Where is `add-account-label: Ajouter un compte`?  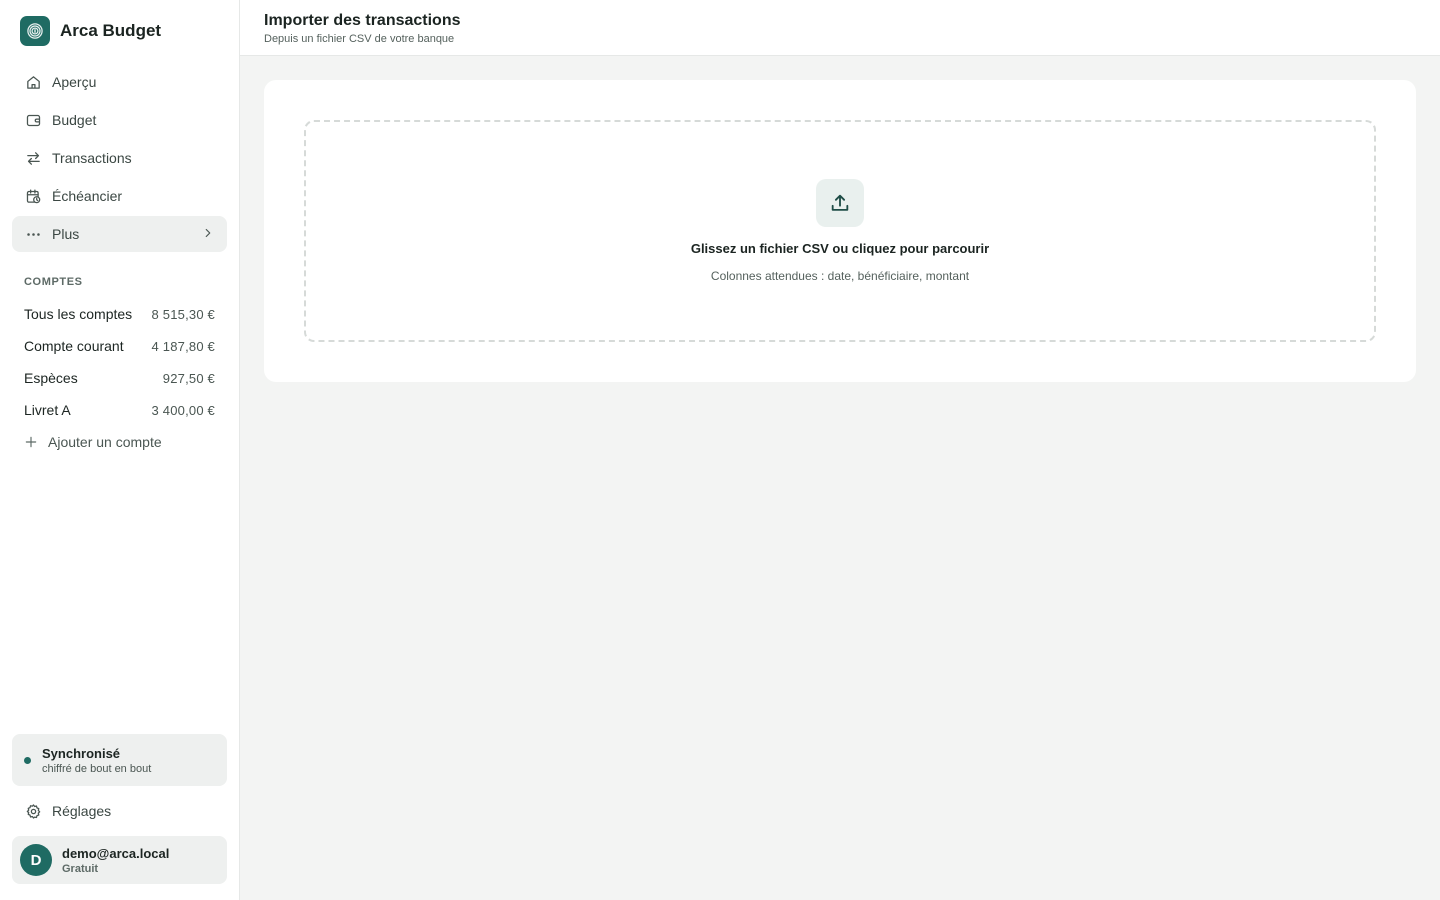 add-account-label: Ajouter un compte is located at coordinates (105, 442).